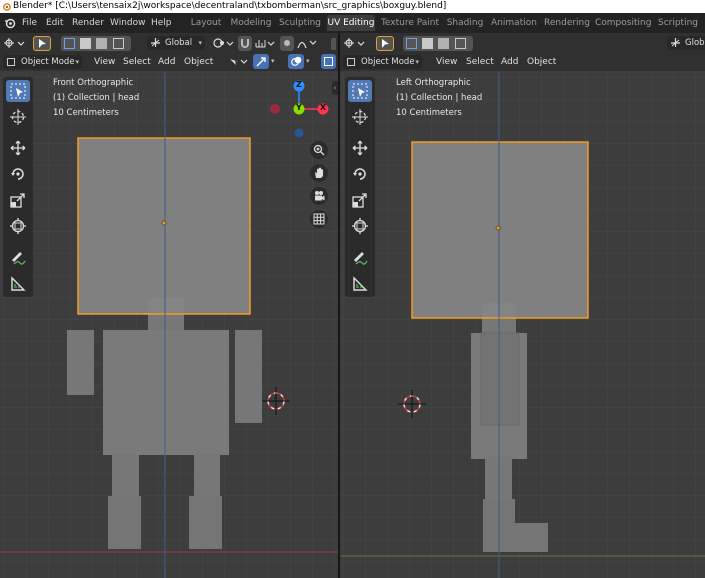  Describe the element at coordinates (541, 62) in the screenshot. I see `right-menu-object: Object` at that location.